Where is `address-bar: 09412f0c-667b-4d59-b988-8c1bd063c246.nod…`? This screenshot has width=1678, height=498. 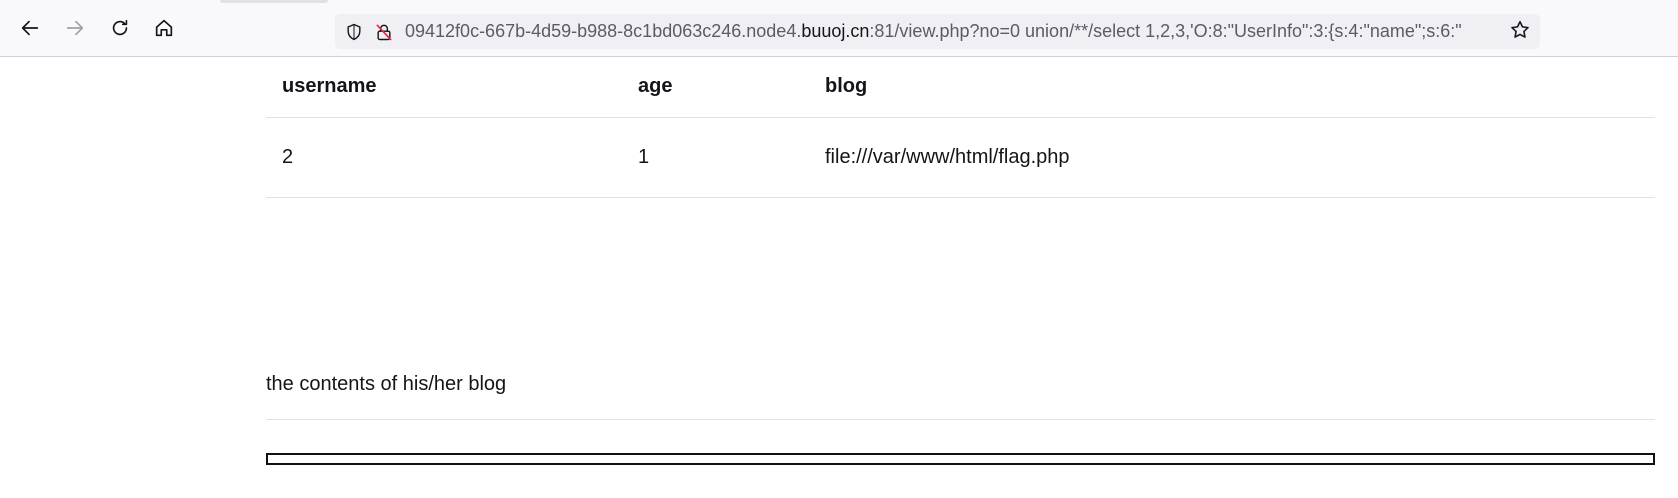 address-bar: 09412f0c-667b-4d59-b988-8c1bd063c246.nod… is located at coordinates (937, 31).